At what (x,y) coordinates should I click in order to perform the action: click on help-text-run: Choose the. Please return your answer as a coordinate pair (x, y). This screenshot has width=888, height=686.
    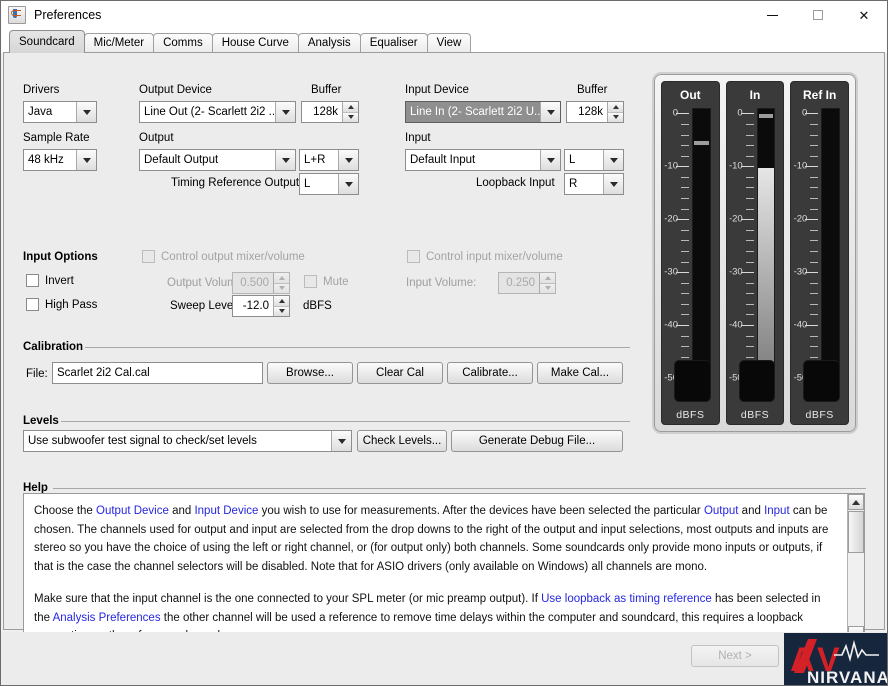
    Looking at the image, I should click on (65, 511).